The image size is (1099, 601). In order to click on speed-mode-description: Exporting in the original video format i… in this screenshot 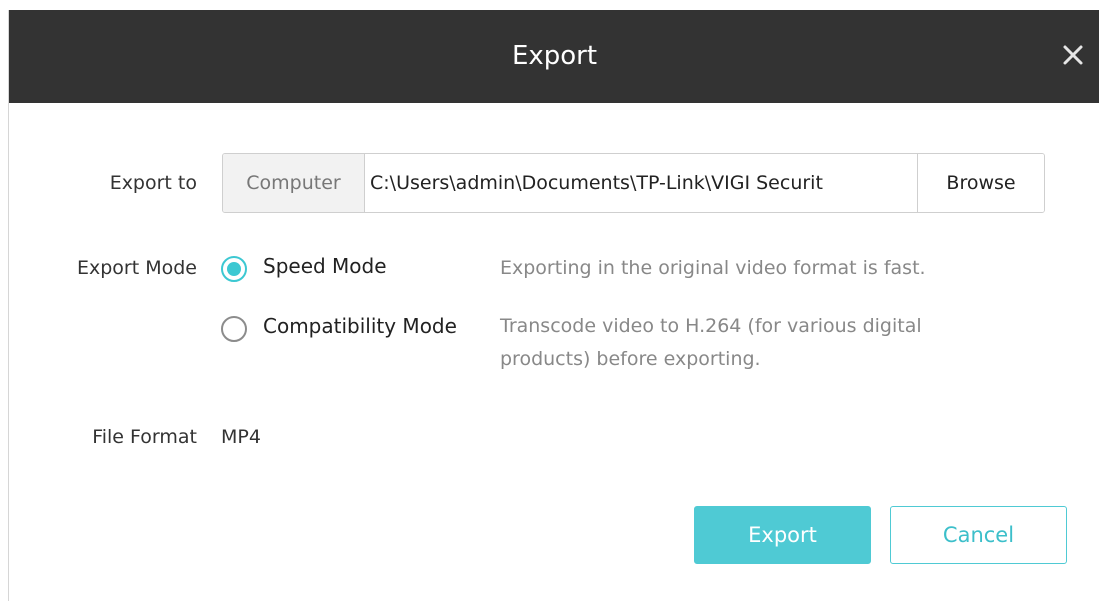, I will do `click(713, 268)`.